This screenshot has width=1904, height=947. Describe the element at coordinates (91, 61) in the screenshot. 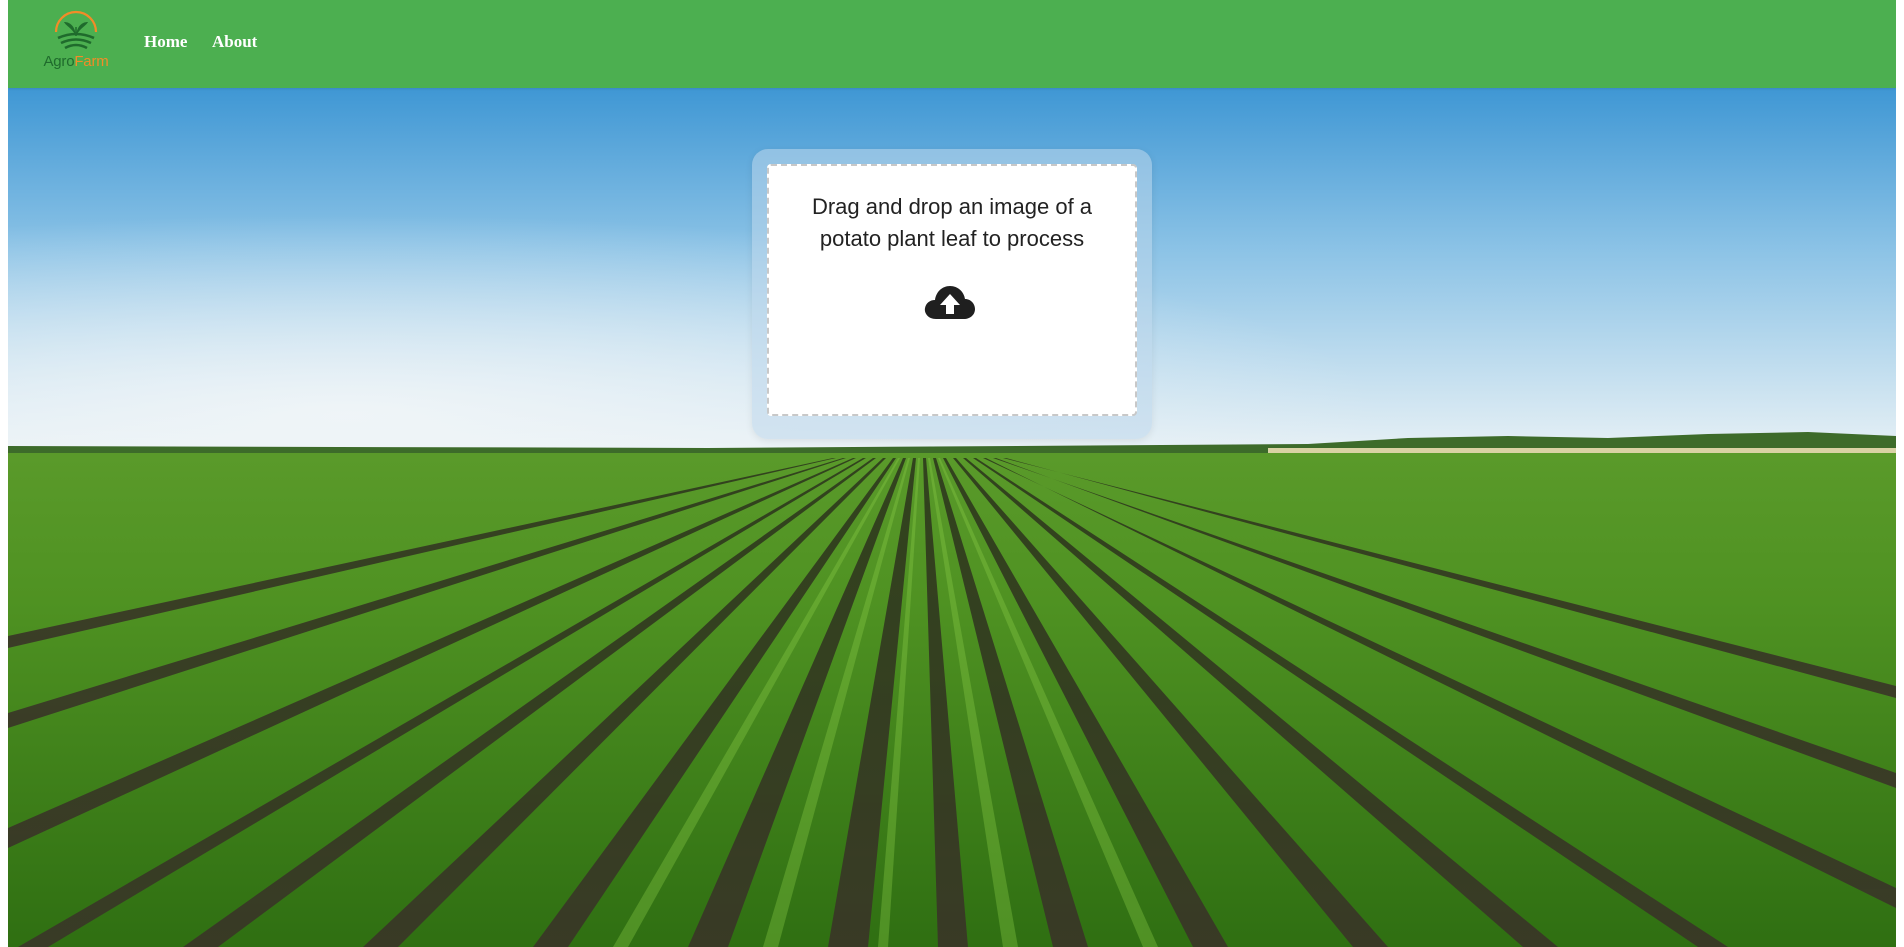

I see `brand-name-part2: Farm` at that location.